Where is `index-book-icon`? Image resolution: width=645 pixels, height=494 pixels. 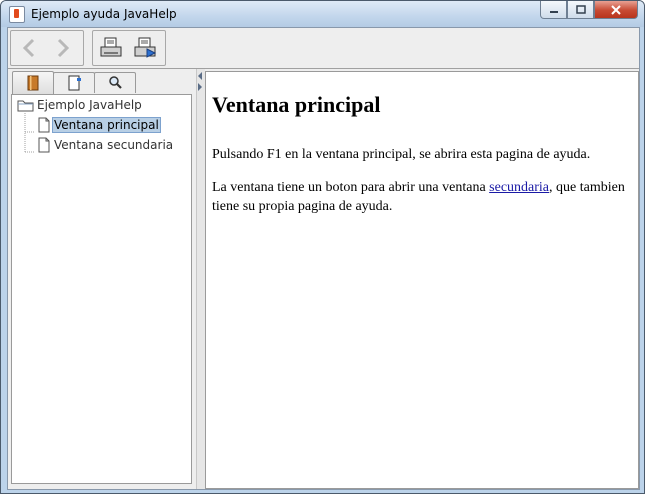
index-book-icon is located at coordinates (74, 83).